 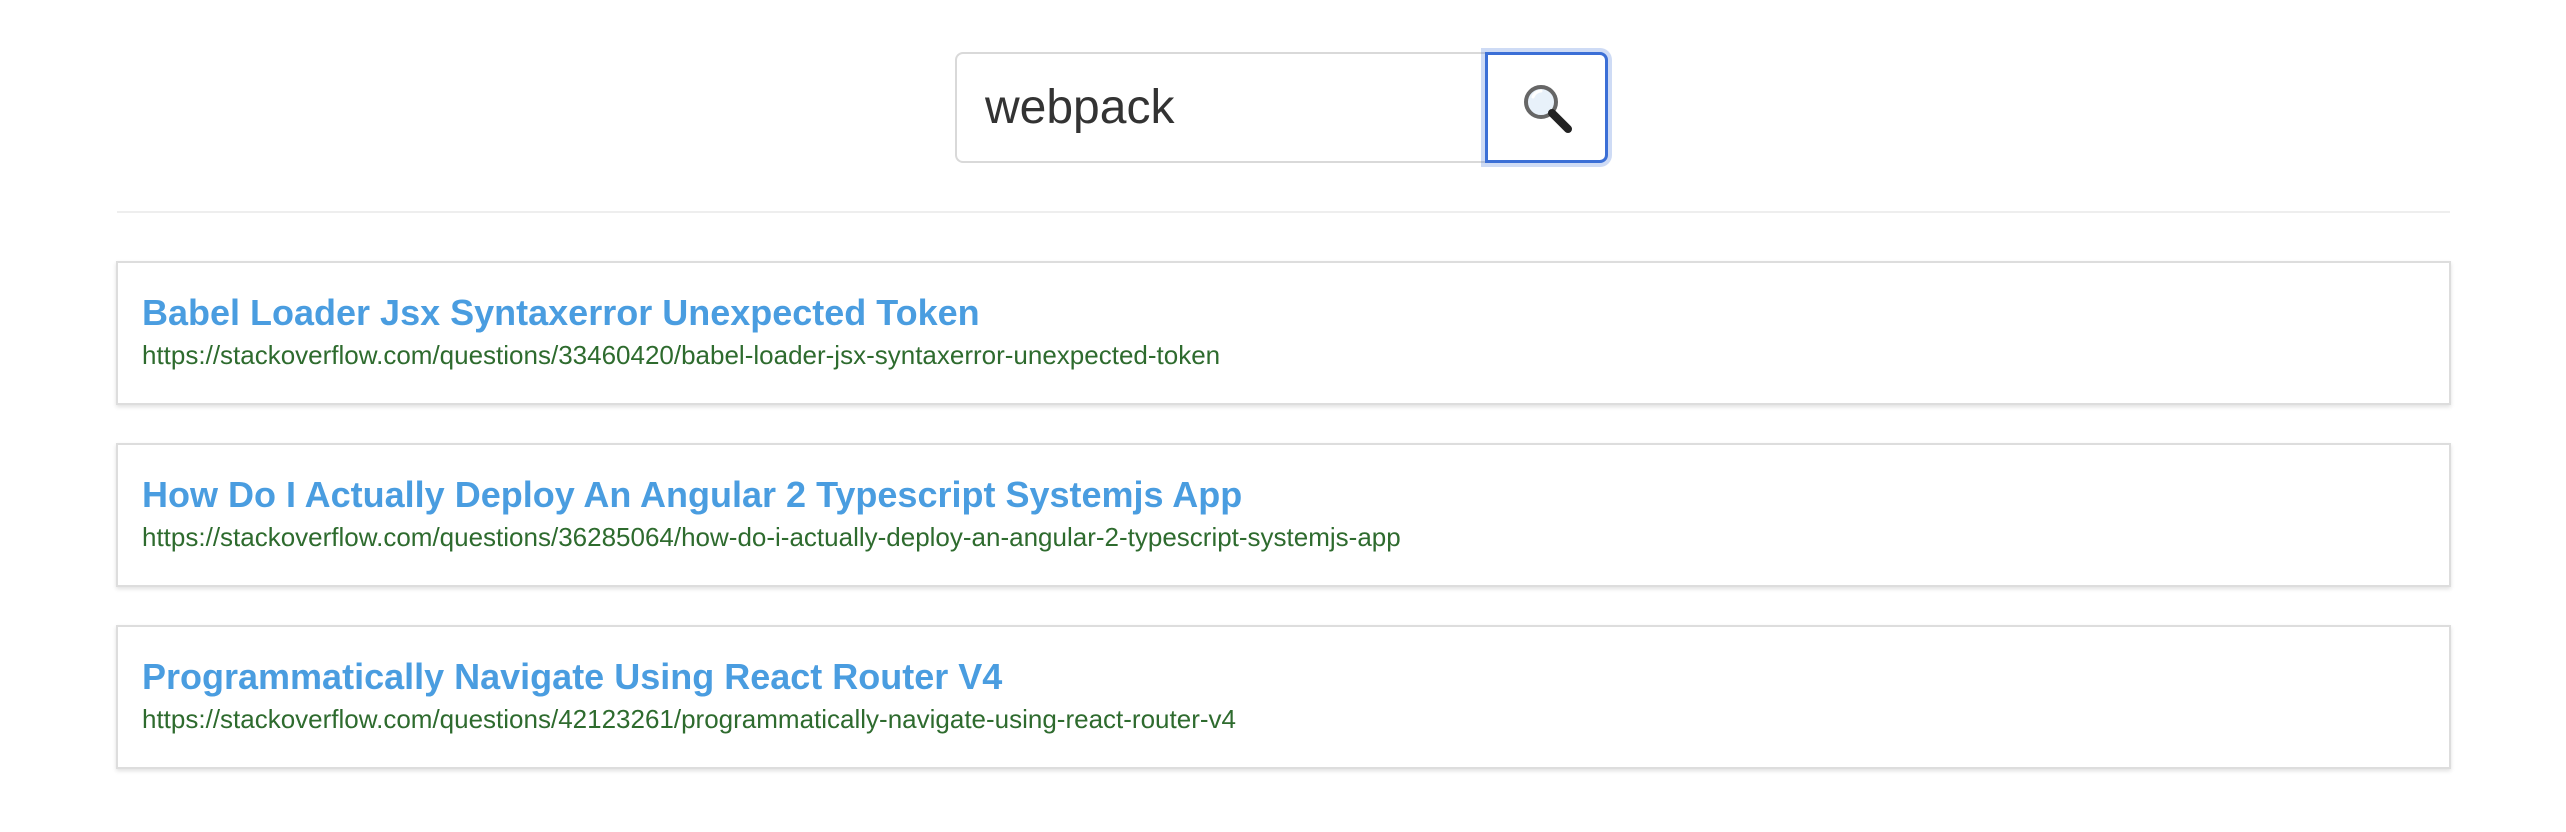 What do you see at coordinates (1283, 212) in the screenshot?
I see `divider` at bounding box center [1283, 212].